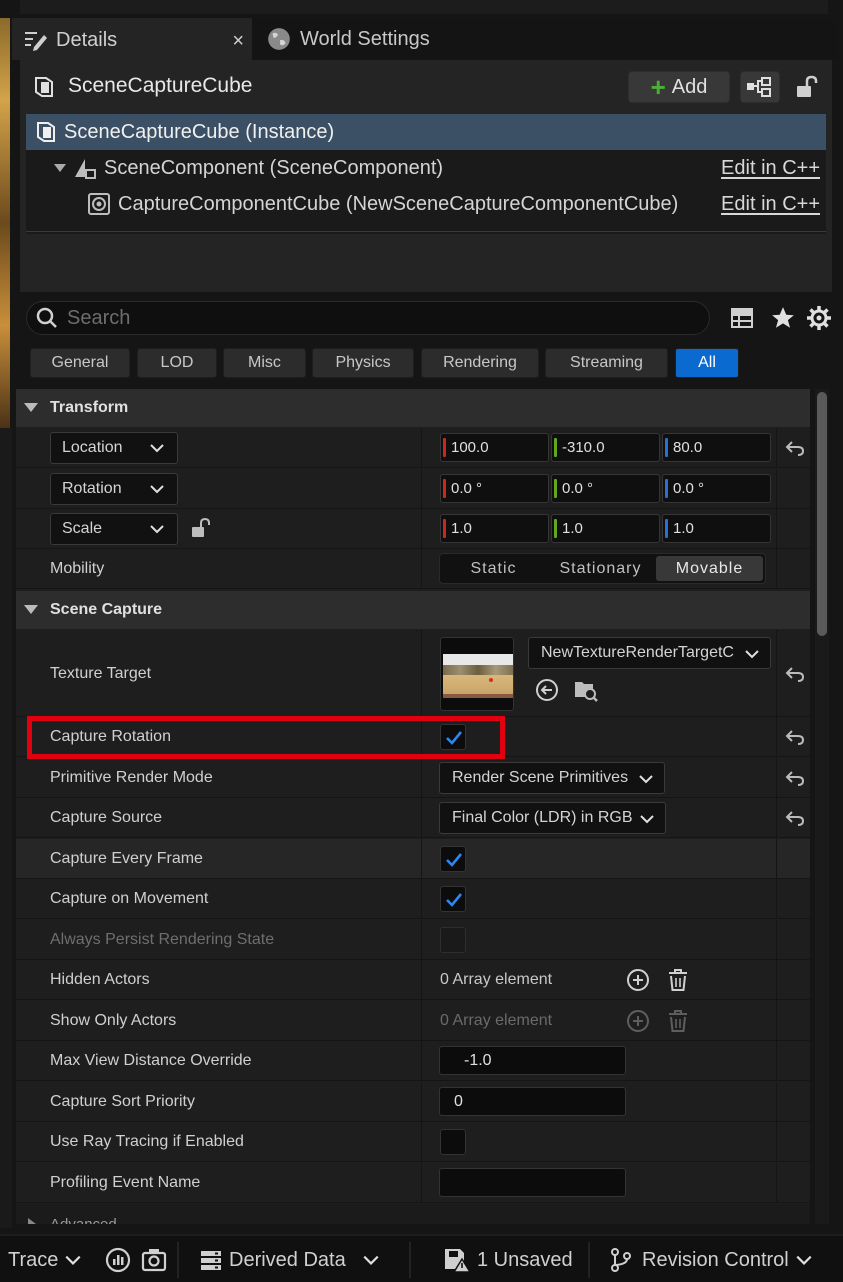 This screenshot has height=1282, width=843. I want to click on blueprint-icon, so click(759, 87).